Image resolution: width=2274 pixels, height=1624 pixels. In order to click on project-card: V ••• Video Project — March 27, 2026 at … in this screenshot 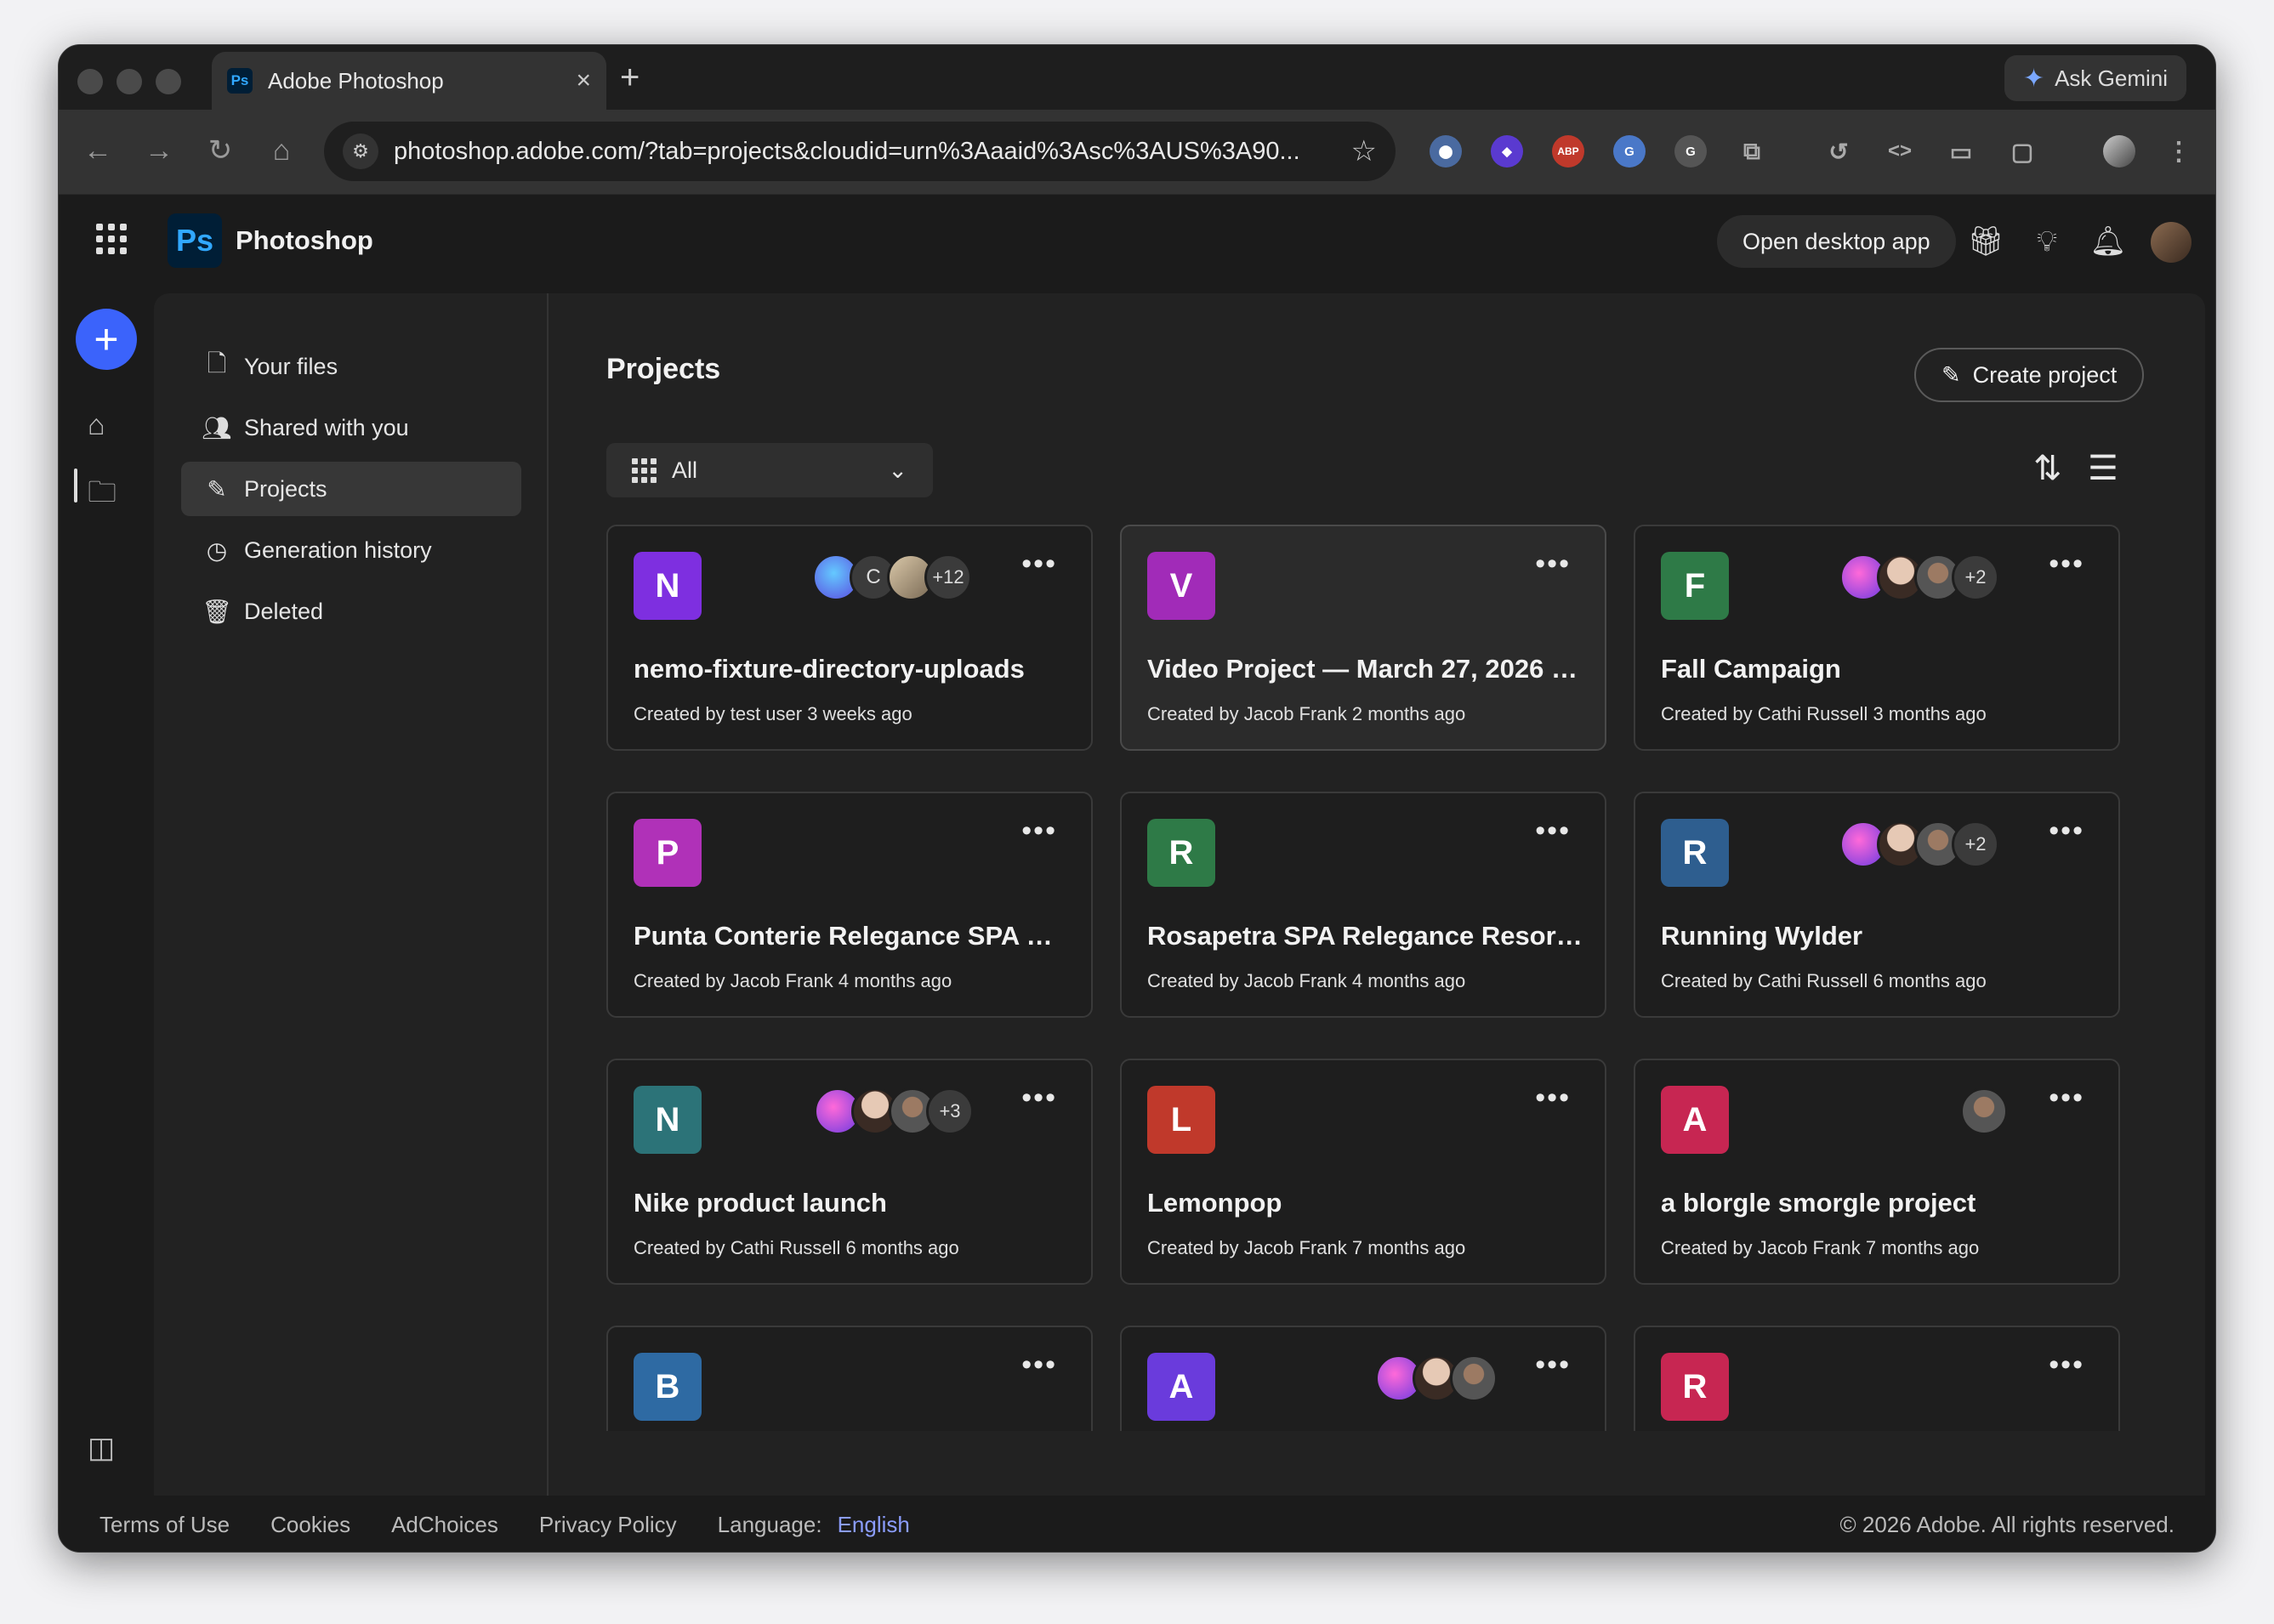, I will do `click(1363, 638)`.